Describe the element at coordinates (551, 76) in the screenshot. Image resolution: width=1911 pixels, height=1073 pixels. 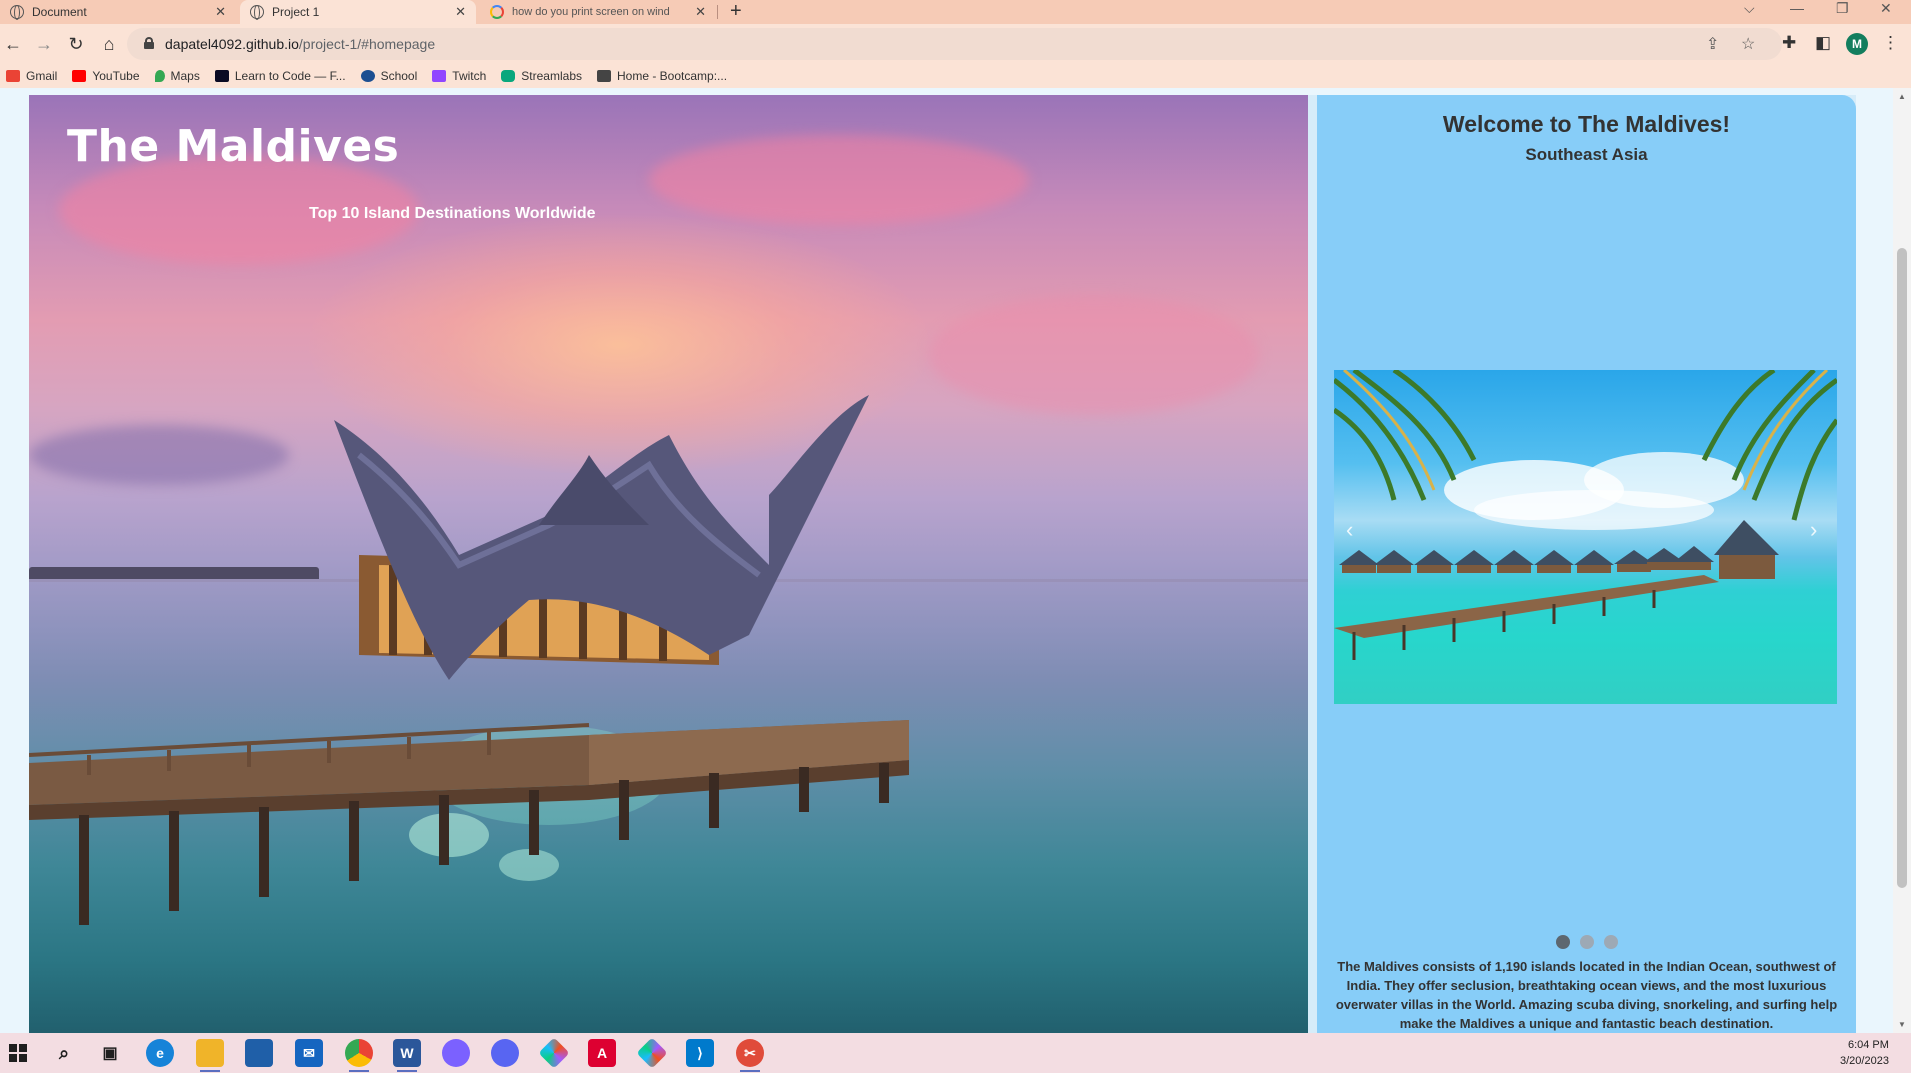
I see `bookmark-label: Streamlabs` at that location.